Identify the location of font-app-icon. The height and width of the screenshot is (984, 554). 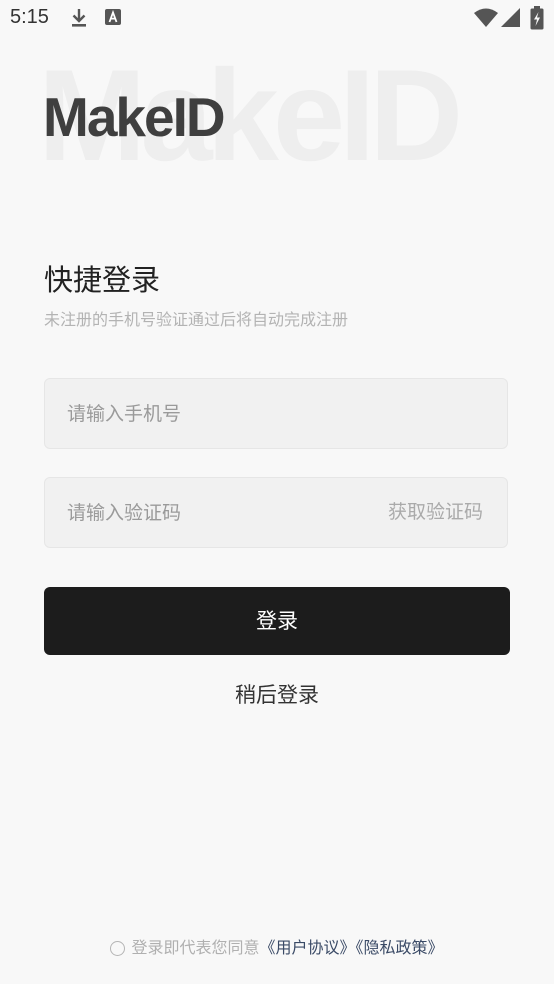
(113, 19).